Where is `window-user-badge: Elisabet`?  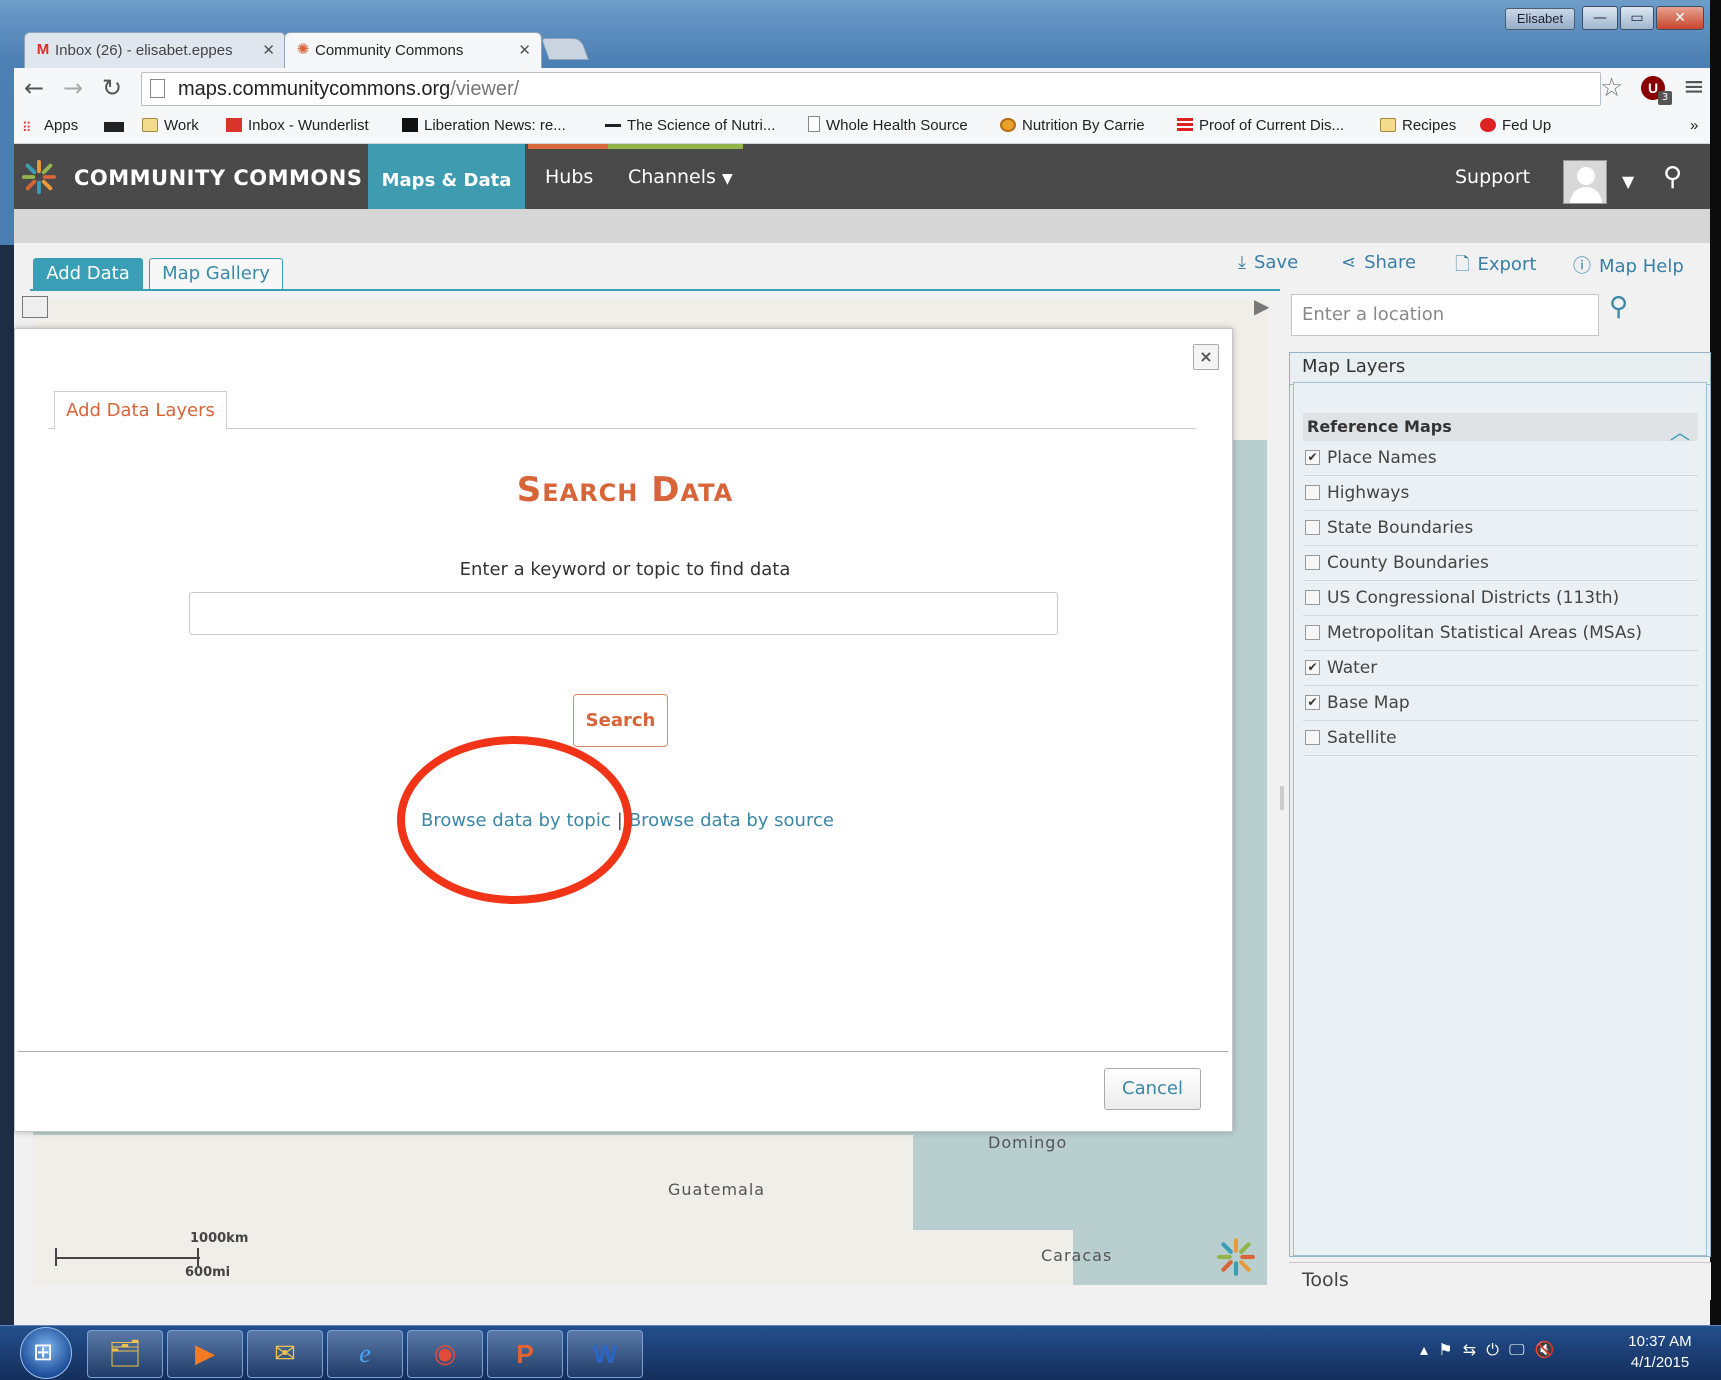
window-user-badge: Elisabet is located at coordinates (1540, 19).